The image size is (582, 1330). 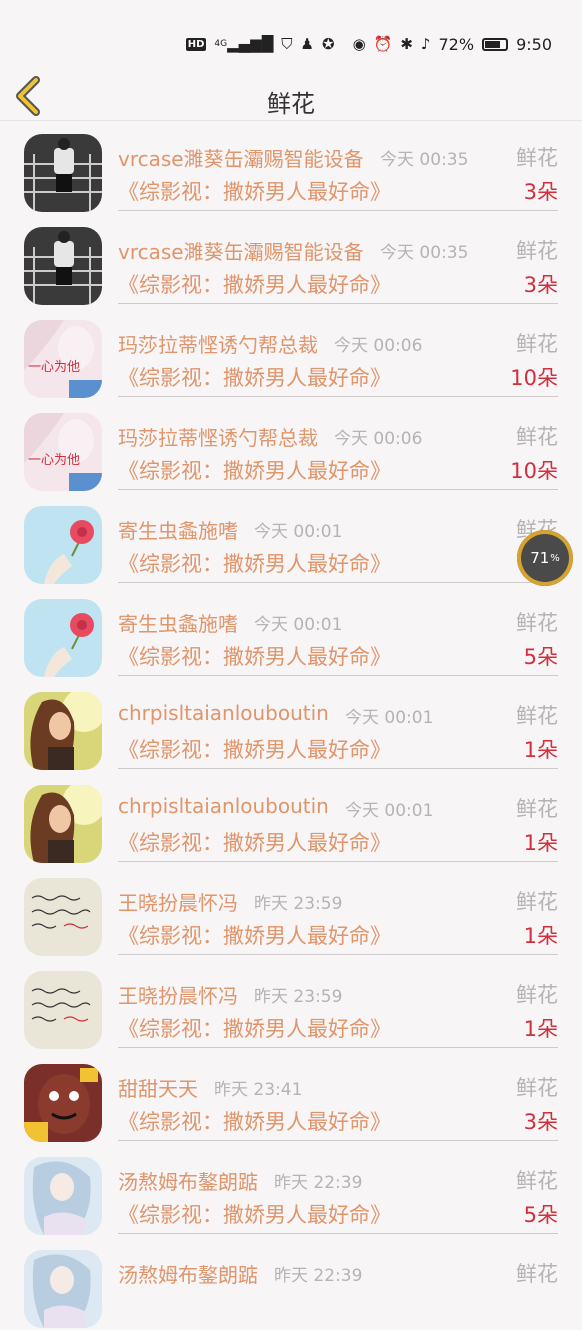 I want to click on timestamp: 昨天 23:41, so click(x=258, y=1090).